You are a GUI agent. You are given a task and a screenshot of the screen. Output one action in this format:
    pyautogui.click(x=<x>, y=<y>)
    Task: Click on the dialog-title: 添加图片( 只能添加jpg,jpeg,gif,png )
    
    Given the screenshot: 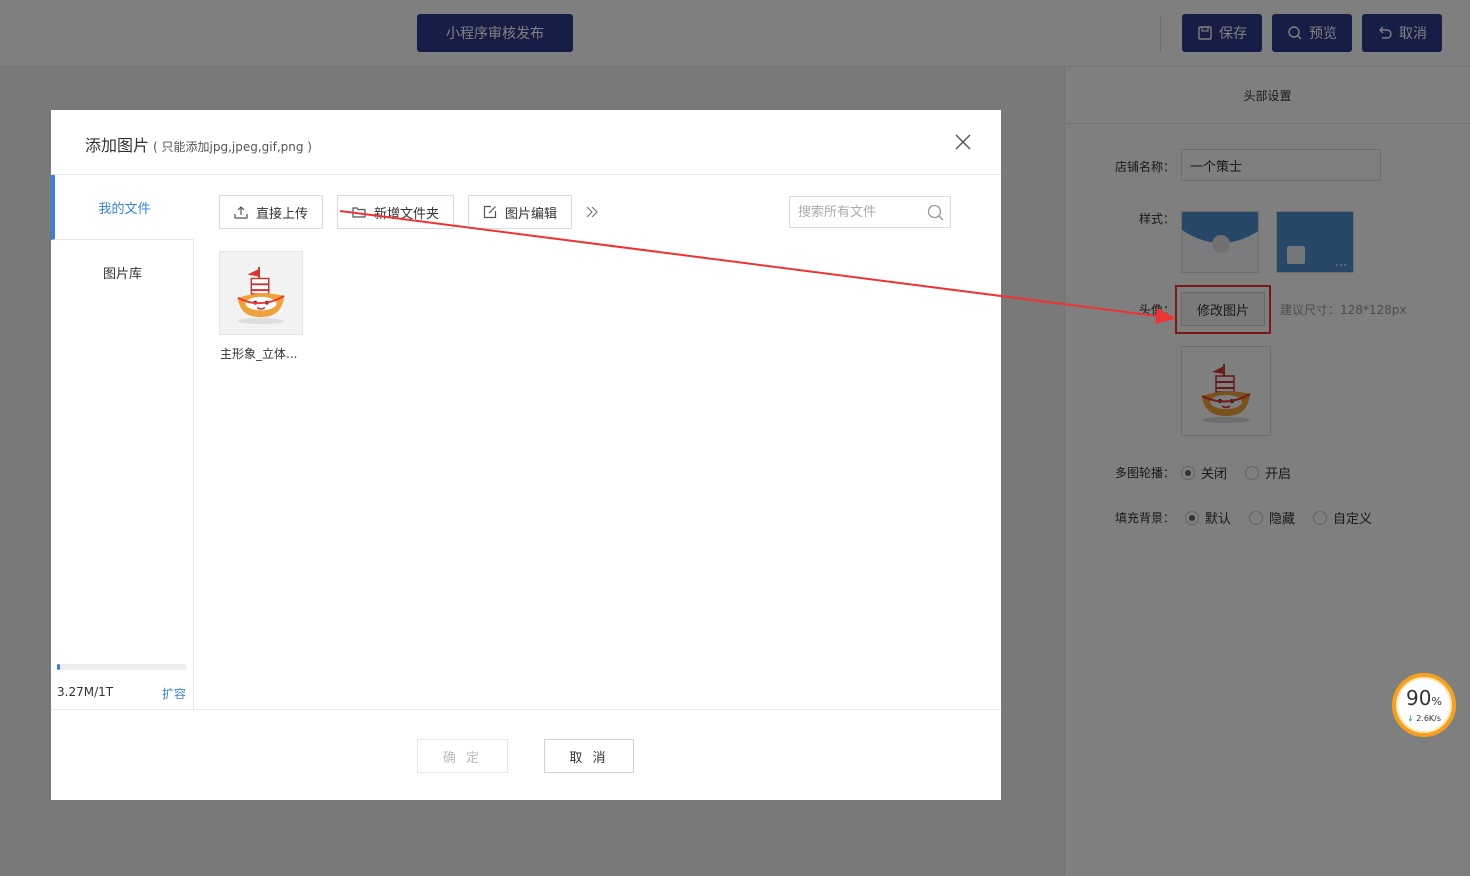 What is the action you would take?
    pyautogui.click(x=198, y=145)
    